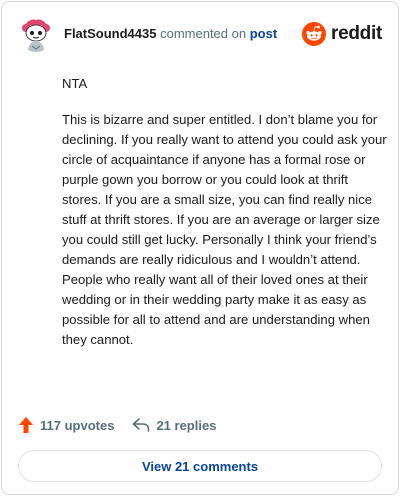 Image resolution: width=400 pixels, height=497 pixels. I want to click on reddit-brand: reddit, so click(342, 34).